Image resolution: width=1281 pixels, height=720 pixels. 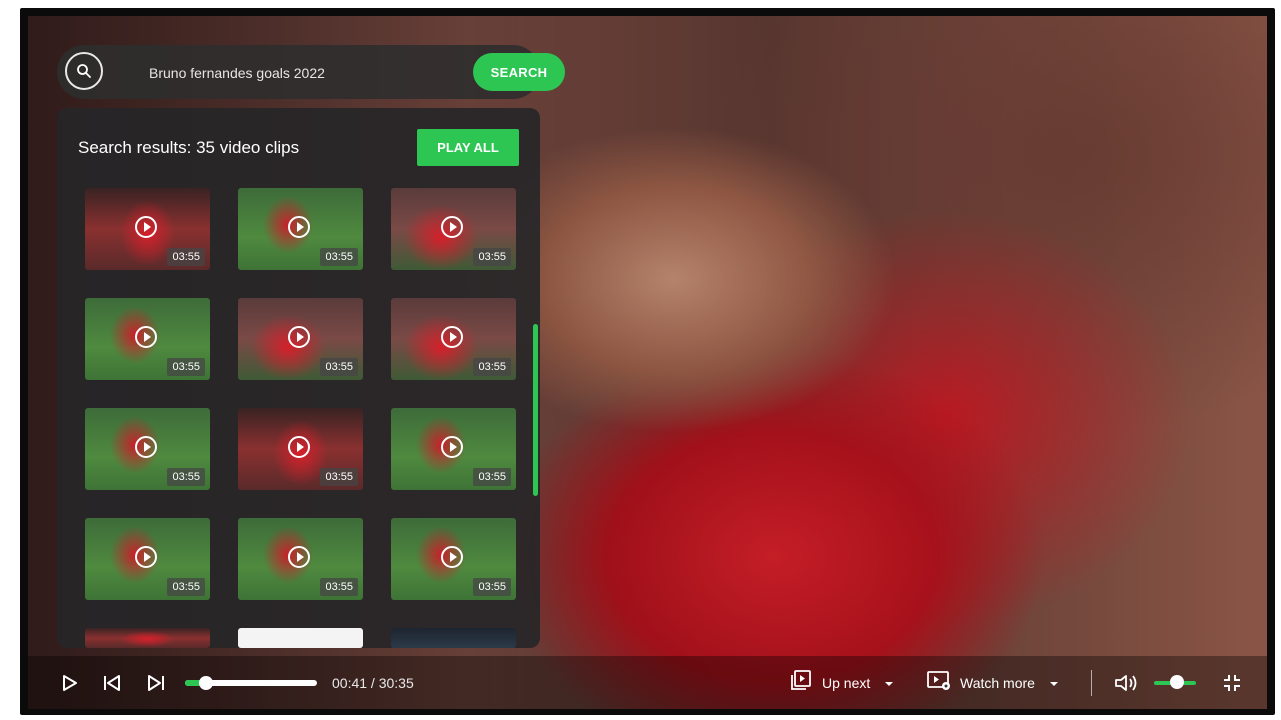 What do you see at coordinates (519, 72) in the screenshot?
I see `search-button: SEARCH` at bounding box center [519, 72].